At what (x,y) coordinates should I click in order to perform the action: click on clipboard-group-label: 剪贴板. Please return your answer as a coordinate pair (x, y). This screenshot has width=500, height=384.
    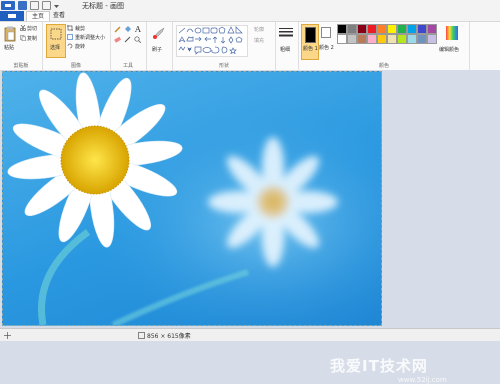
    Looking at the image, I should click on (21, 66).